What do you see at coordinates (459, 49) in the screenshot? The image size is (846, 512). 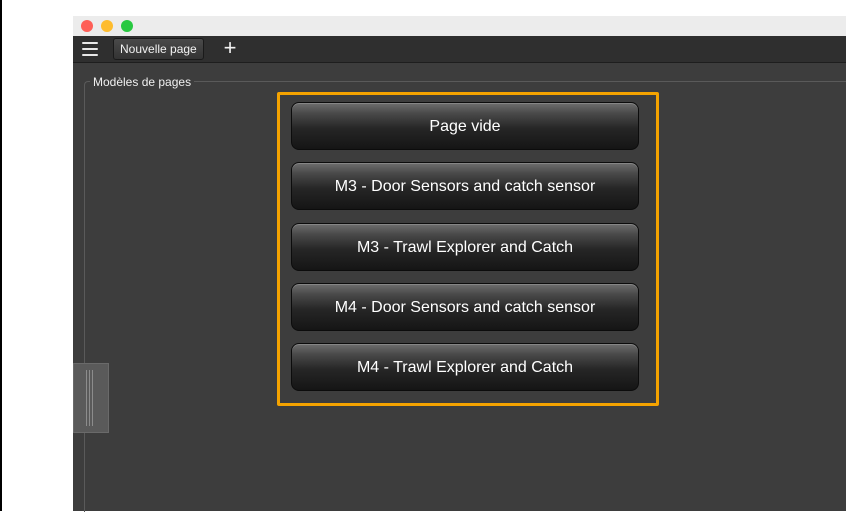 I see `tab-bar: Nouvelle page +` at bounding box center [459, 49].